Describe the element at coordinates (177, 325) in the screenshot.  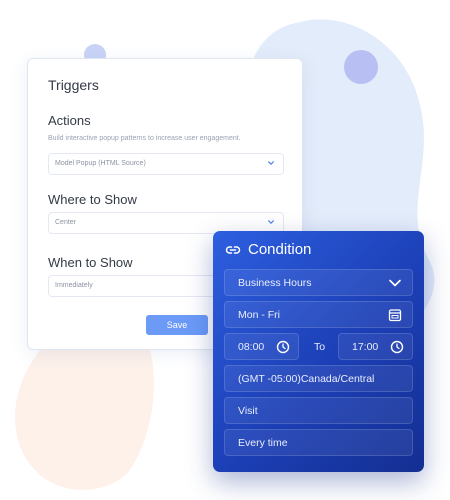
I see `save-button: Save` at that location.